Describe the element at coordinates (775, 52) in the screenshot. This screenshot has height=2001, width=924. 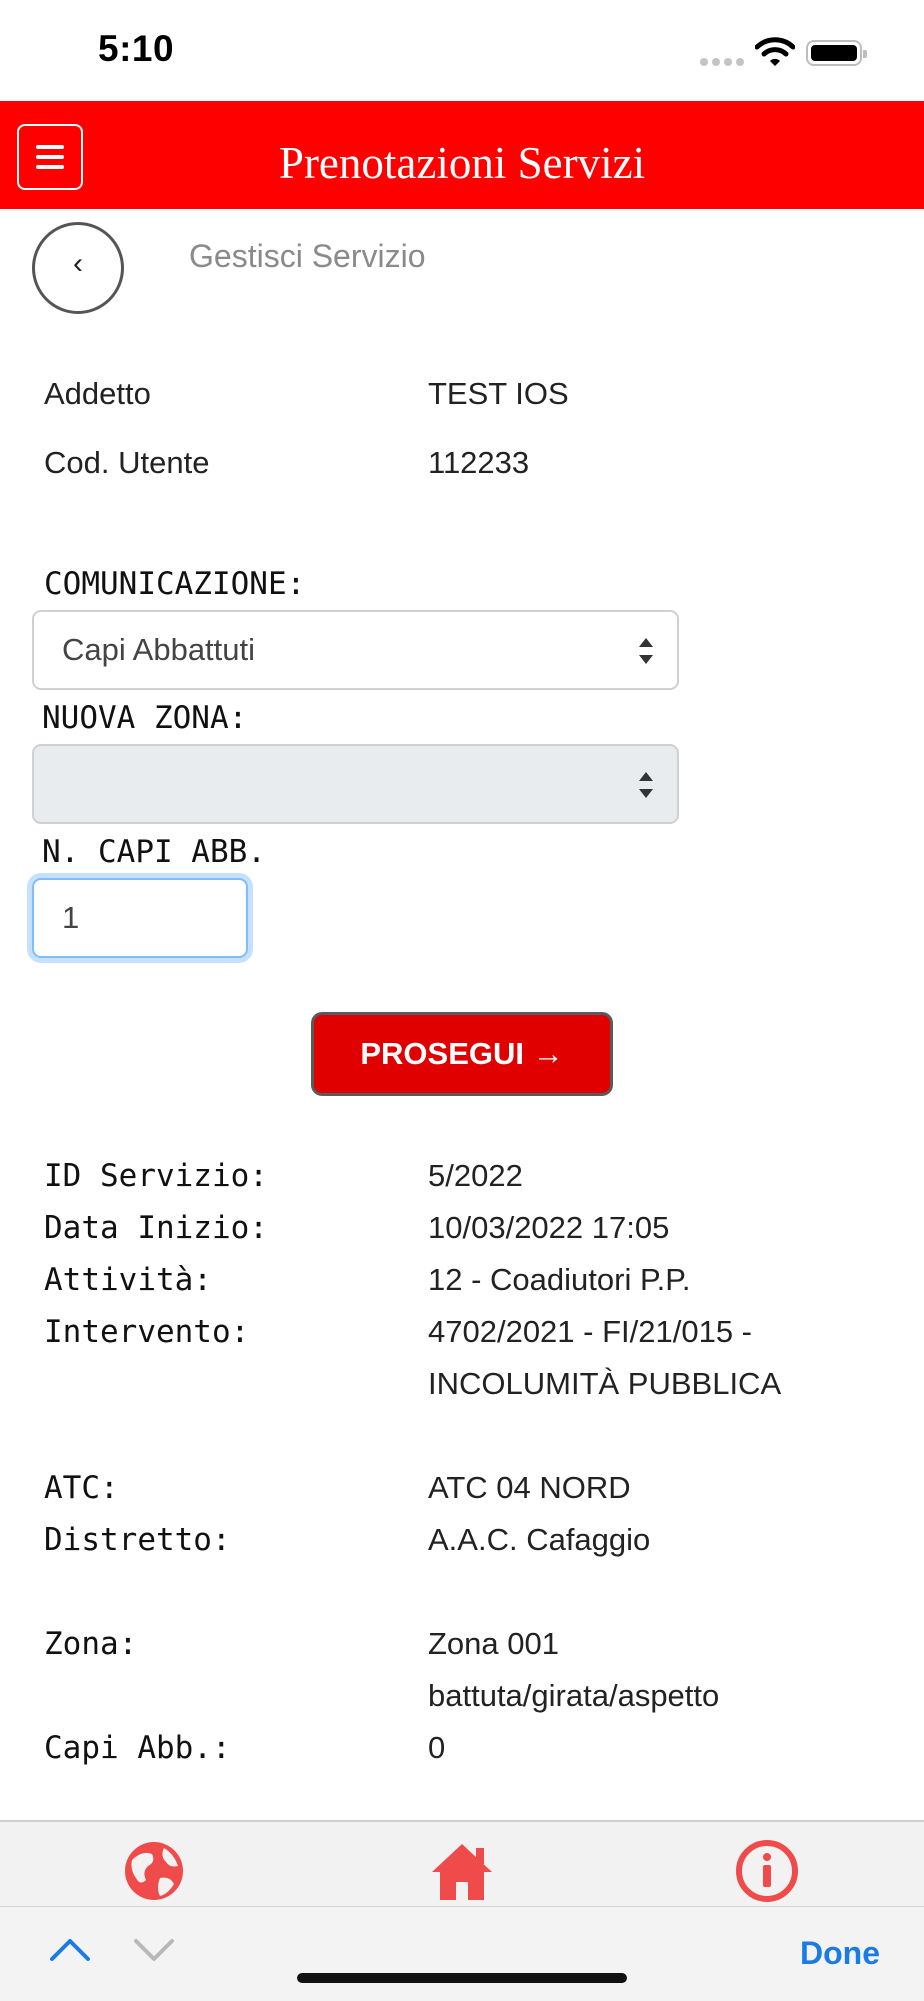
I see `wifi-icon` at that location.